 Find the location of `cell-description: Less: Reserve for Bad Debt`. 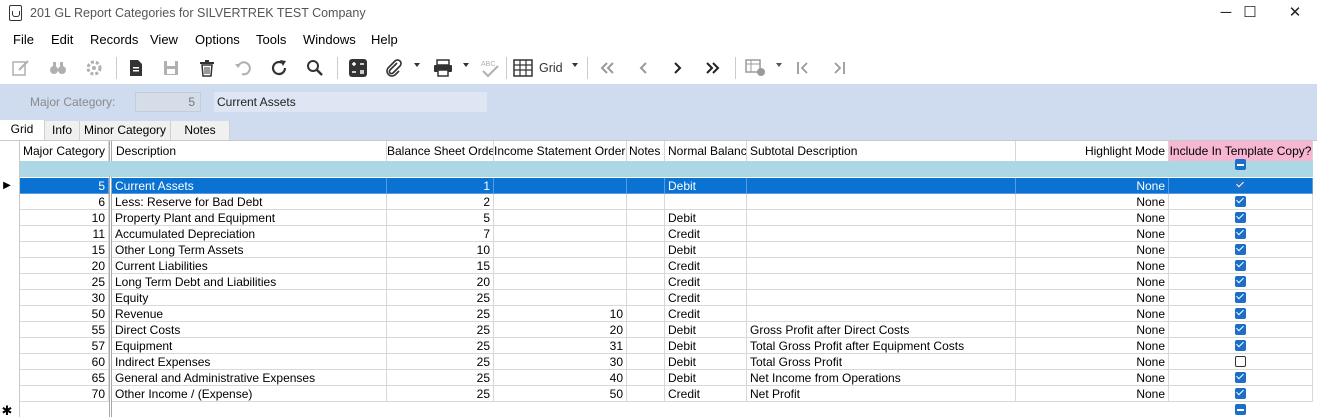

cell-description: Less: Reserve for Bad Debt is located at coordinates (249, 202).